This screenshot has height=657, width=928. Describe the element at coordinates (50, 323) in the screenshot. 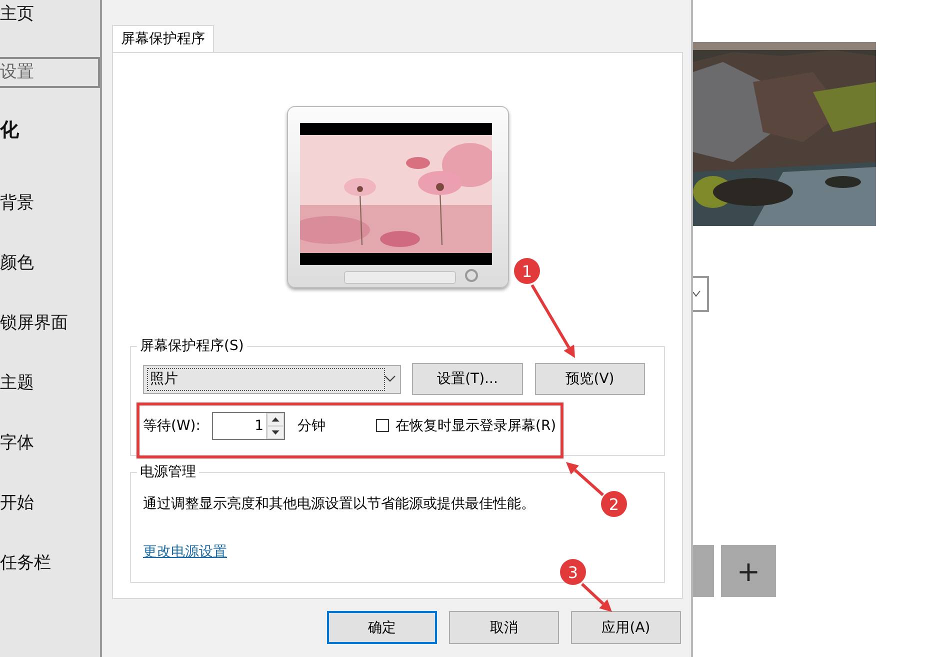

I see `sidebar-item: 锁屏界面` at that location.